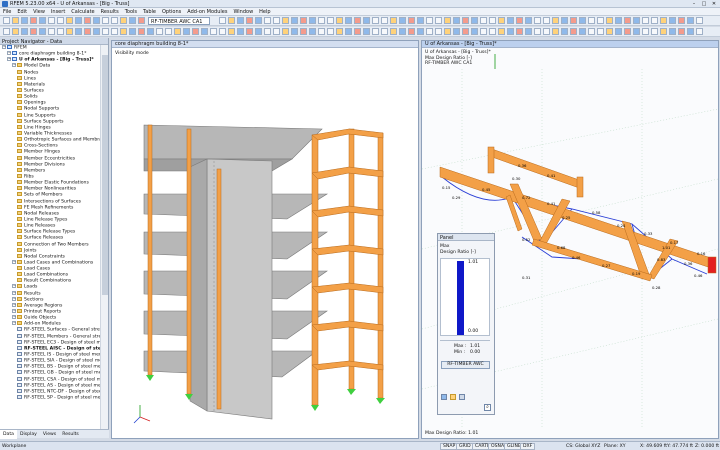 The image size is (720, 450). Describe the element at coordinates (694, 4) in the screenshot. I see `minimize-button: –` at that location.